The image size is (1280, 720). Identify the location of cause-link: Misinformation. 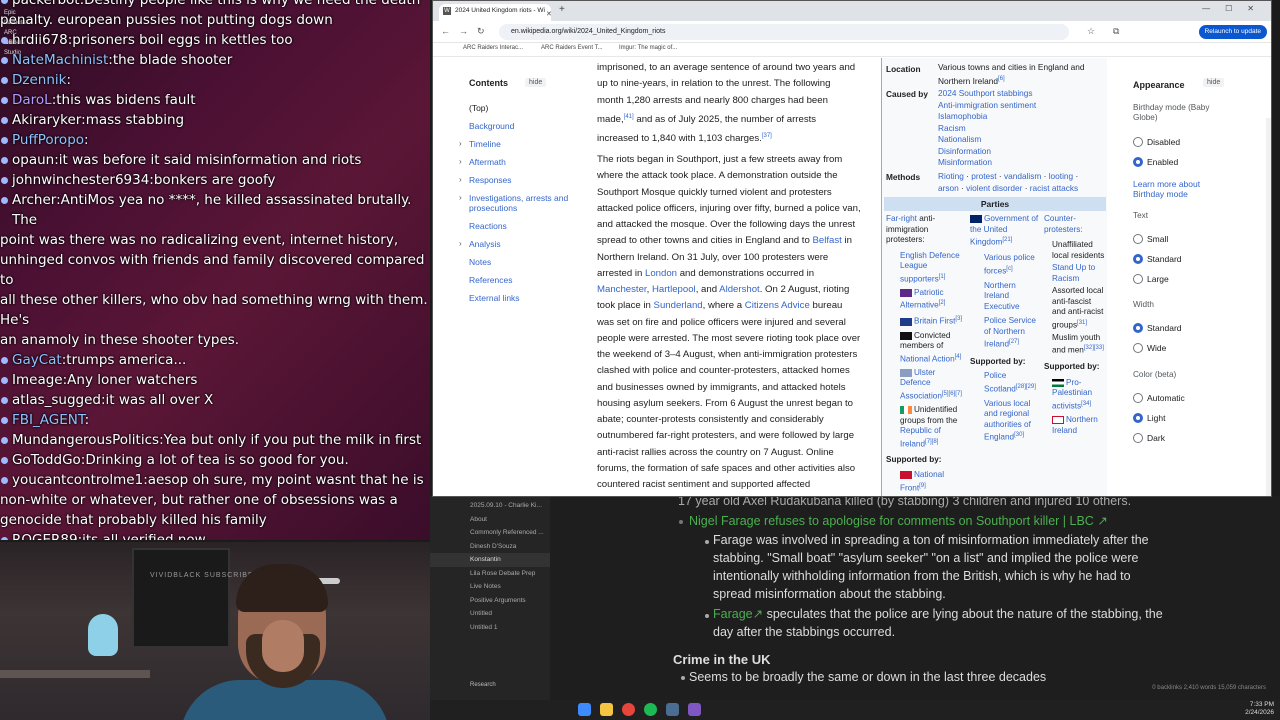
(1021, 163).